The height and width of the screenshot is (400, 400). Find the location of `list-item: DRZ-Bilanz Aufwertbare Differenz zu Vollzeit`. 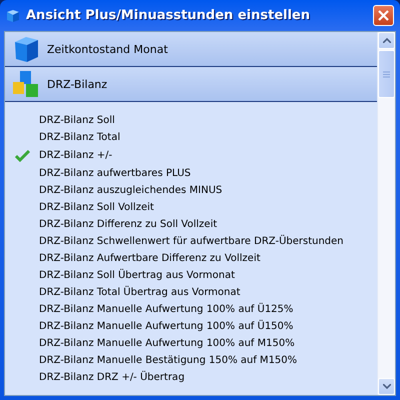

list-item: DRZ-Bilanz Aufwertbare Differenz zu Vollzeit is located at coordinates (149, 258).